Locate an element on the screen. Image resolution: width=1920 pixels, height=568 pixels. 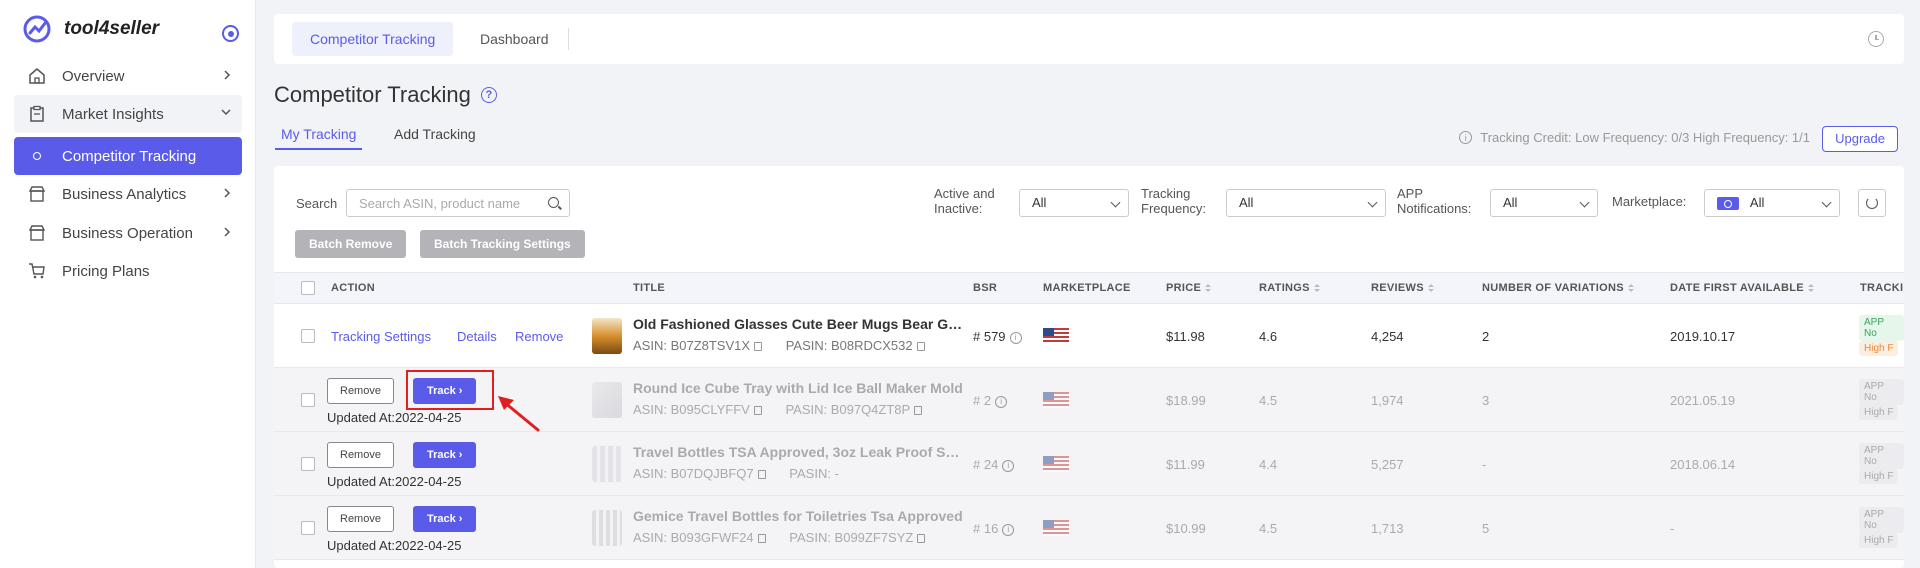
help-icon: ? is located at coordinates (488, 95).